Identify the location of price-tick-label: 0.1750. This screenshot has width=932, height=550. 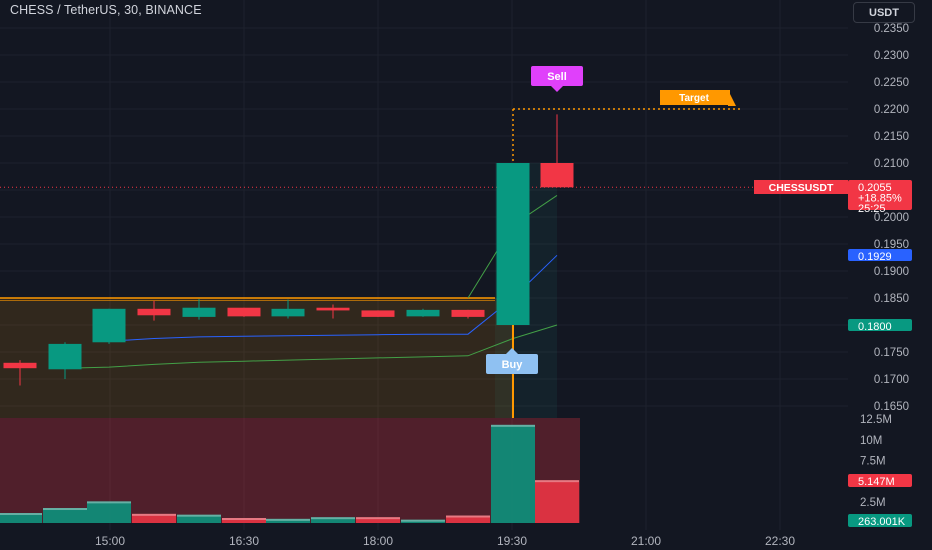
(891, 353).